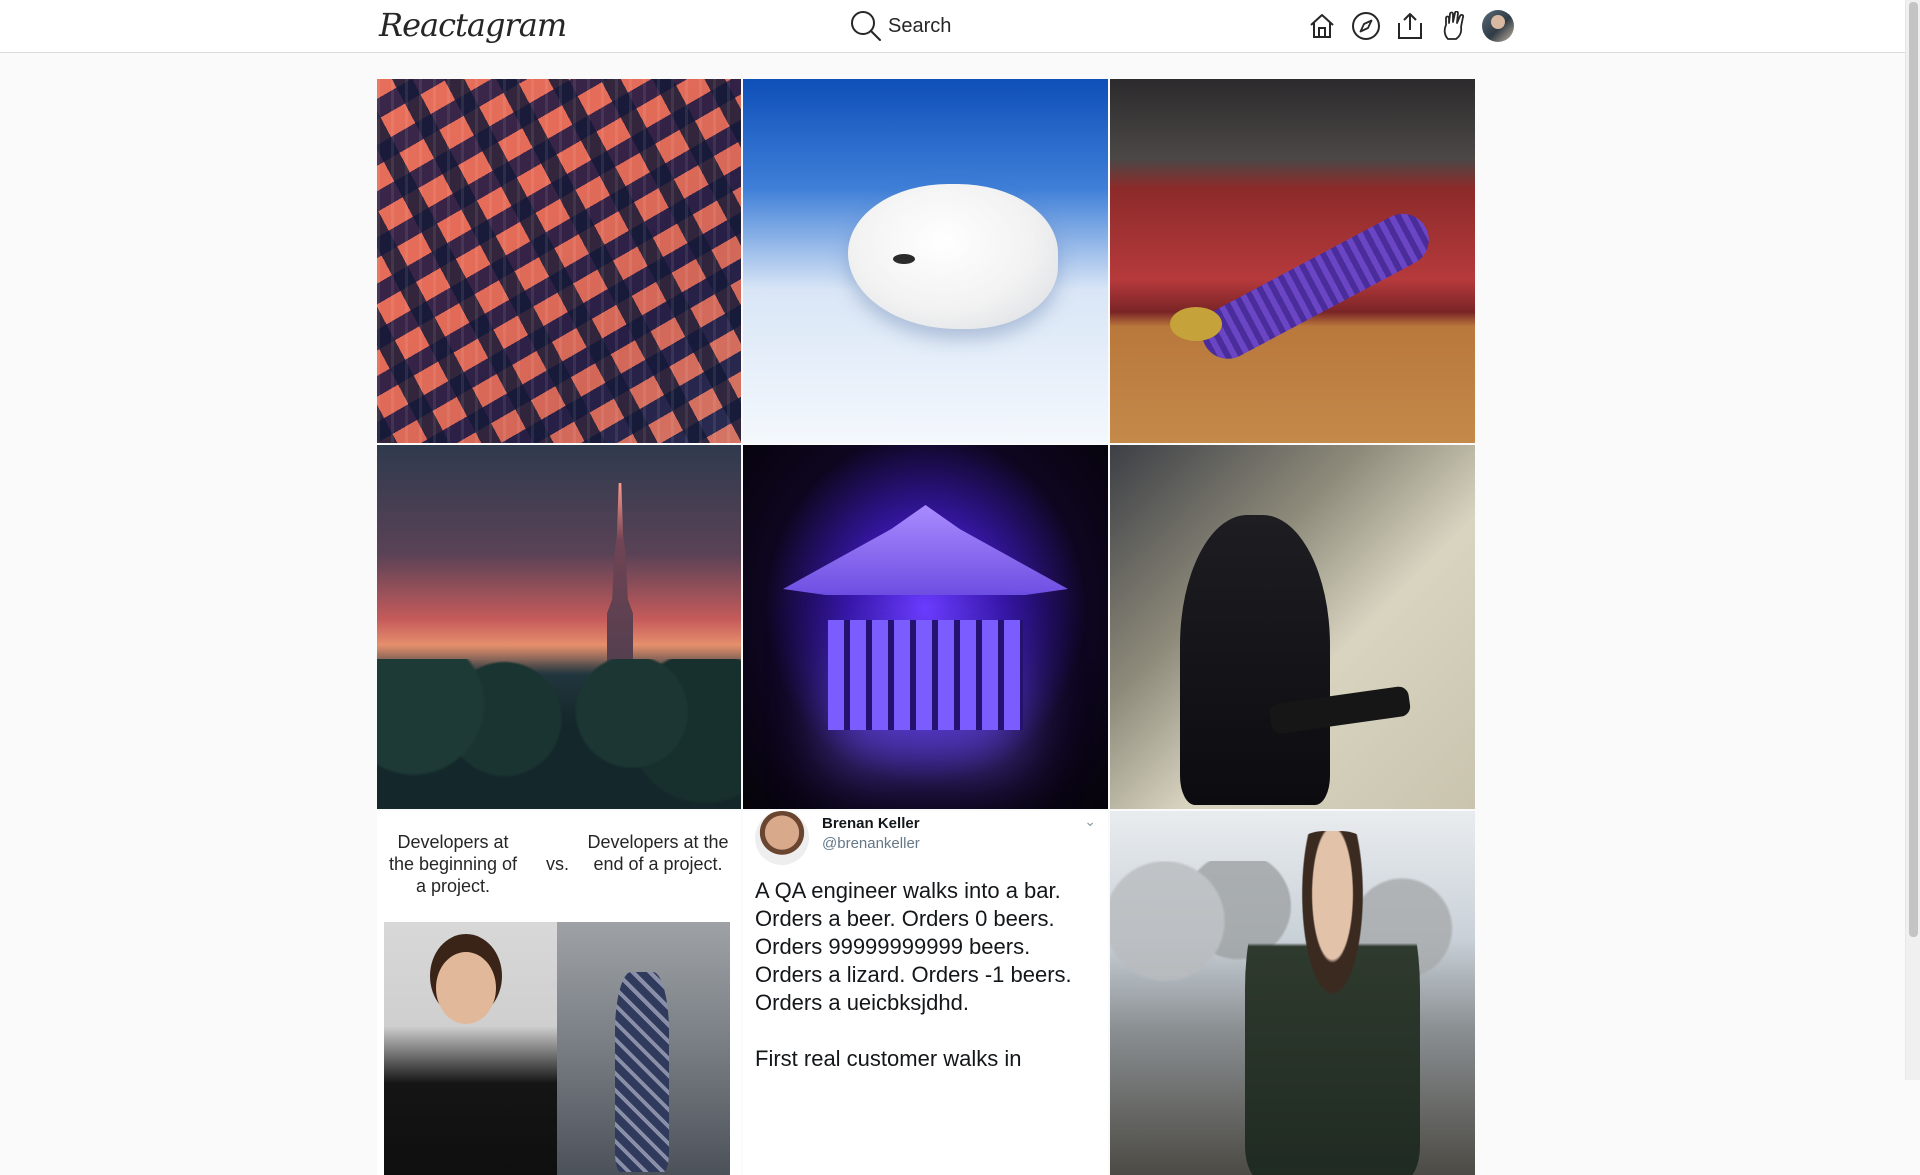  I want to click on photo-darth-vader, so click(1292, 627).